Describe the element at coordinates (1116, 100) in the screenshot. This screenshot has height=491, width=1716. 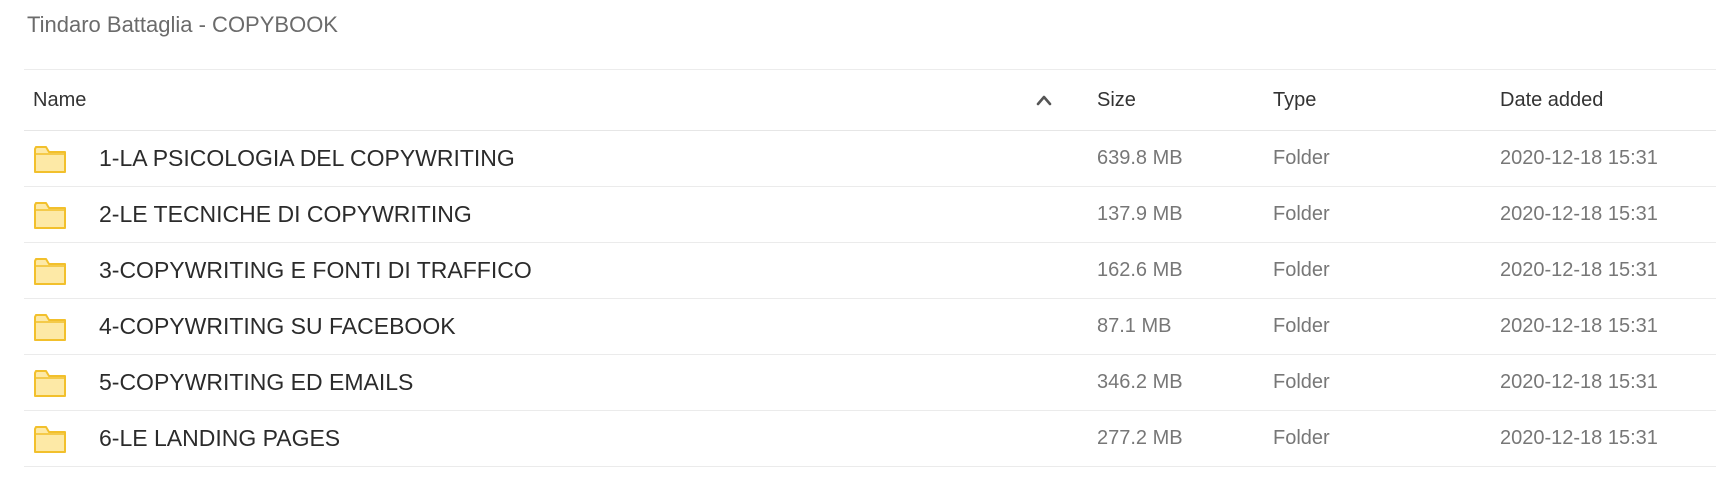
I see `column-header-size: Size` at that location.